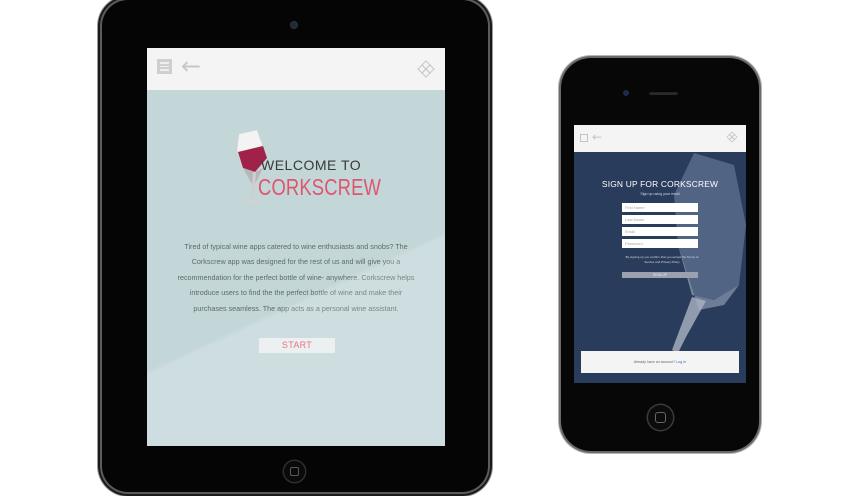 The height and width of the screenshot is (496, 849). Describe the element at coordinates (660, 184) in the screenshot. I see `signup-title: SIGN UP FOR CORKSCREW` at that location.